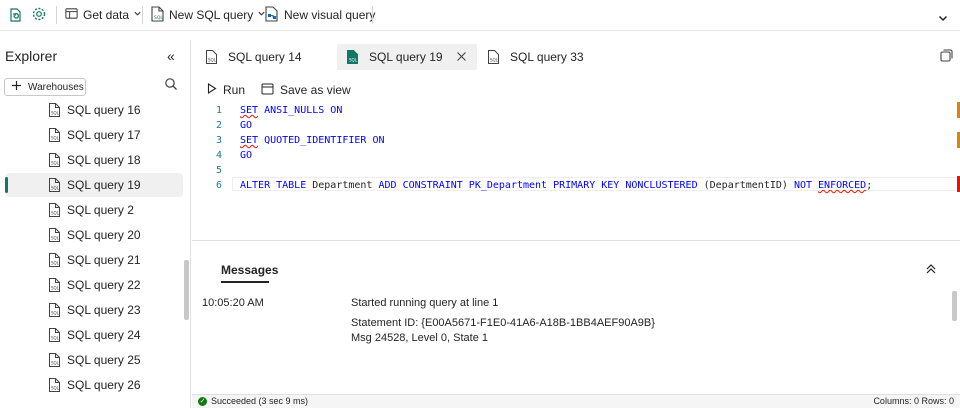 Image resolution: width=960 pixels, height=408 pixels. I want to click on tab-sql-query-19: SQL SQL query 19, so click(407, 57).